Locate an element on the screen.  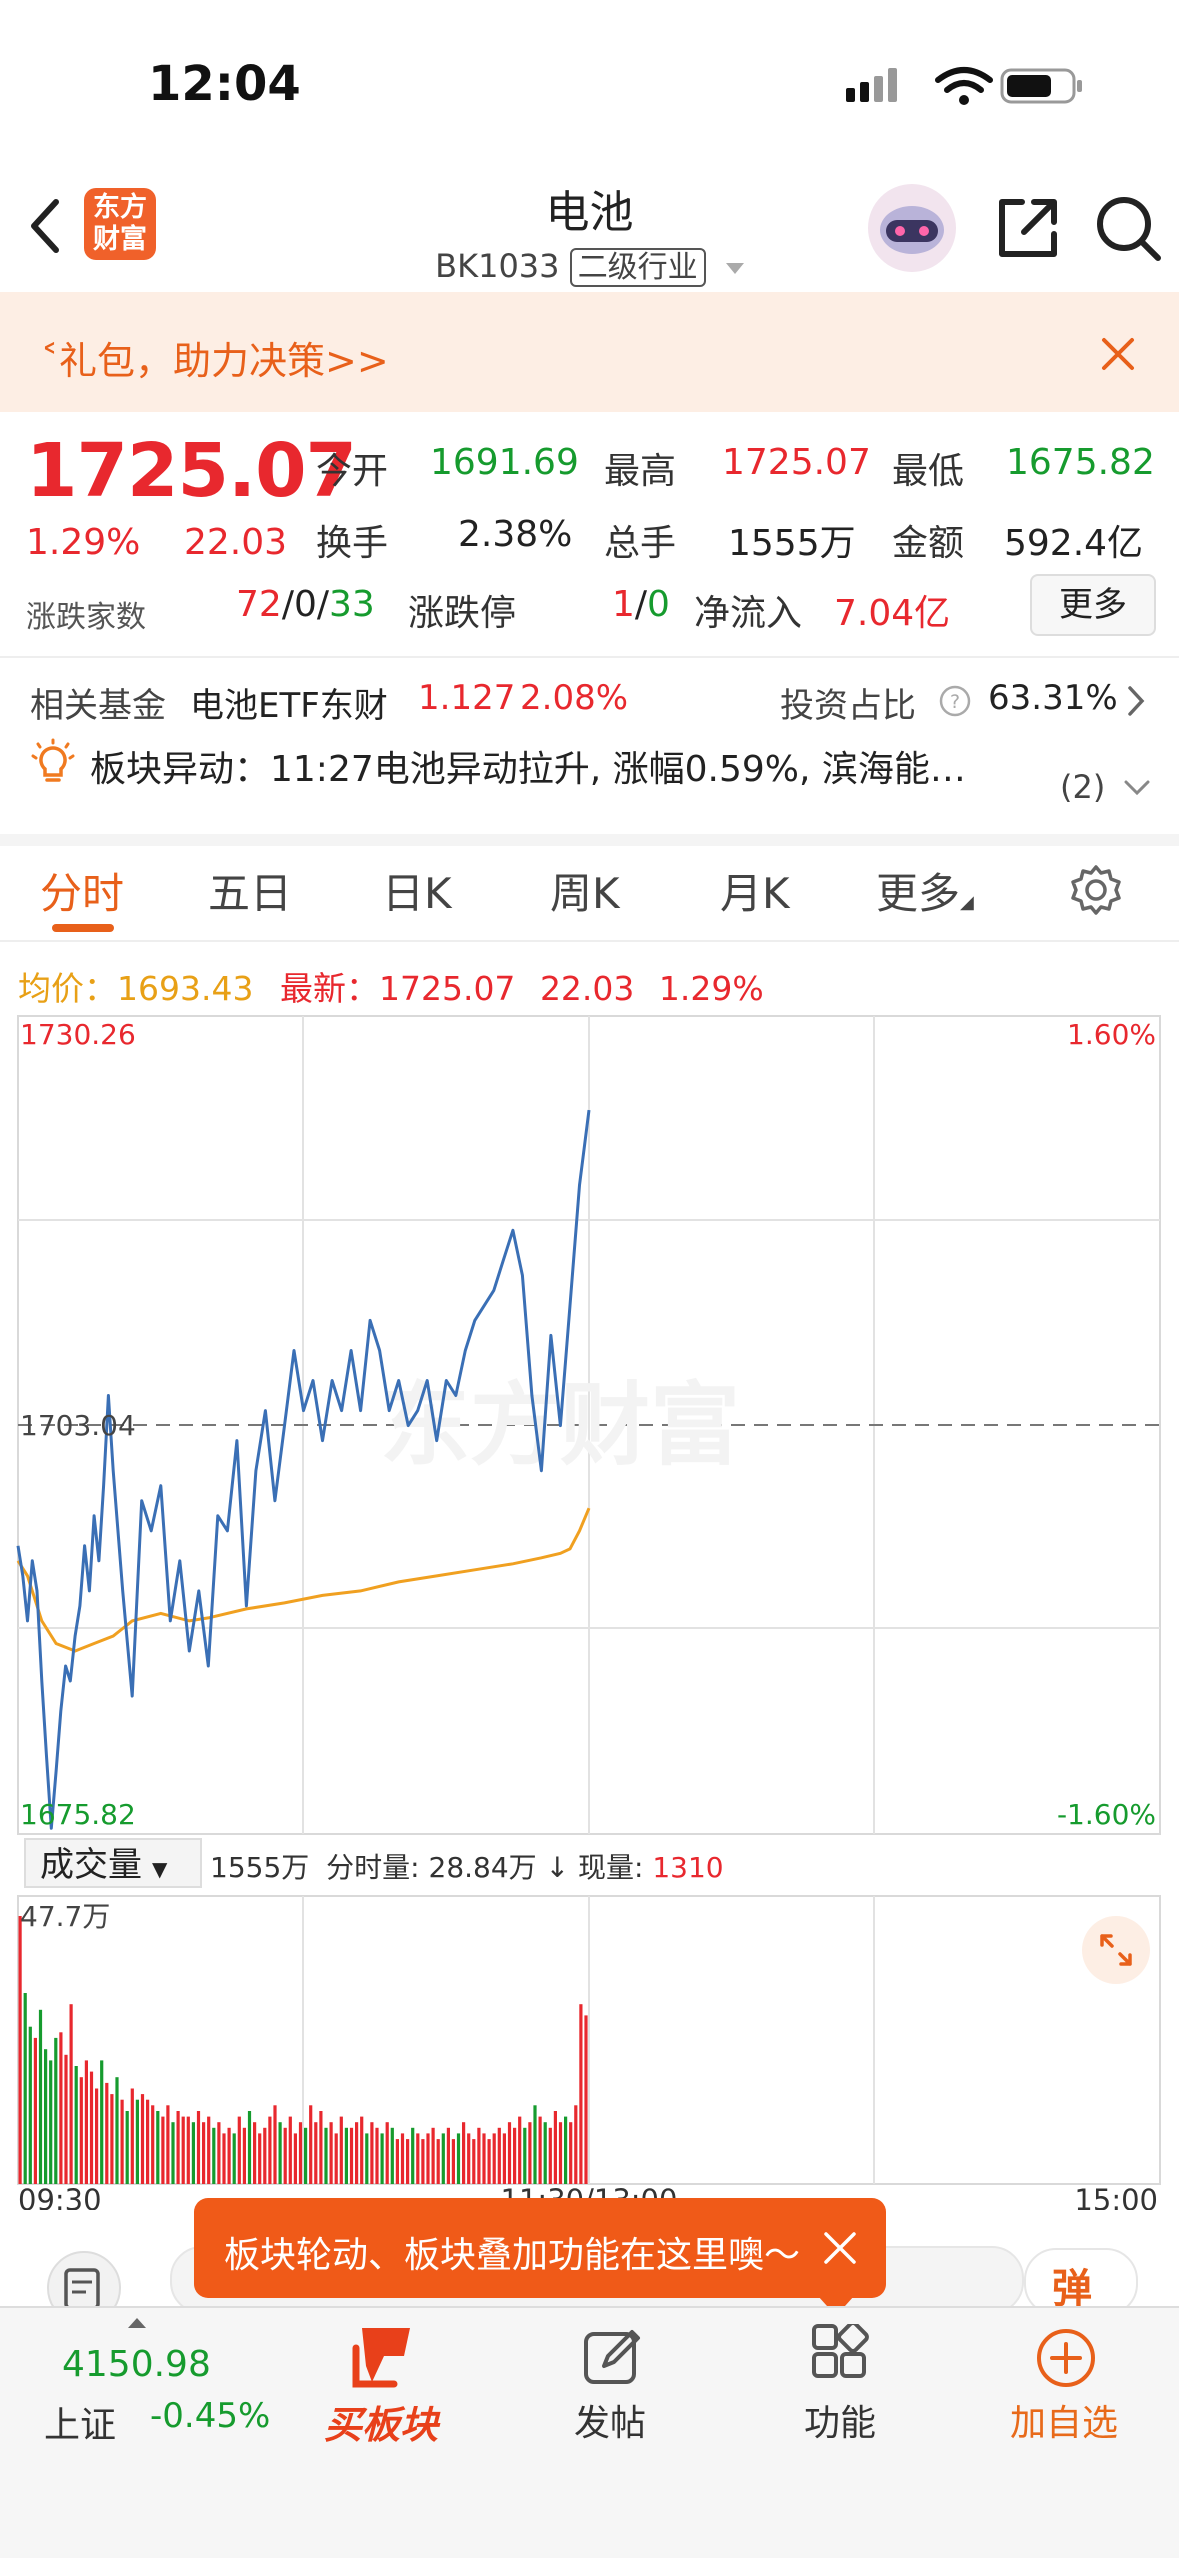
add-watchlist-label: 加自选 is located at coordinates (1064, 2420).